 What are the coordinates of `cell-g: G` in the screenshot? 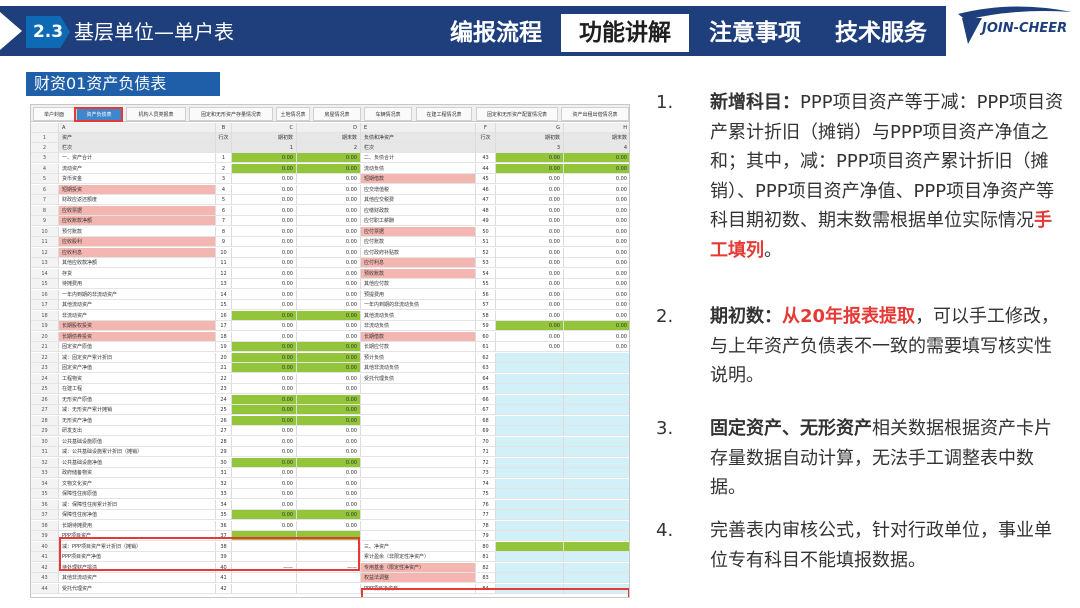 It's located at (530, 128).